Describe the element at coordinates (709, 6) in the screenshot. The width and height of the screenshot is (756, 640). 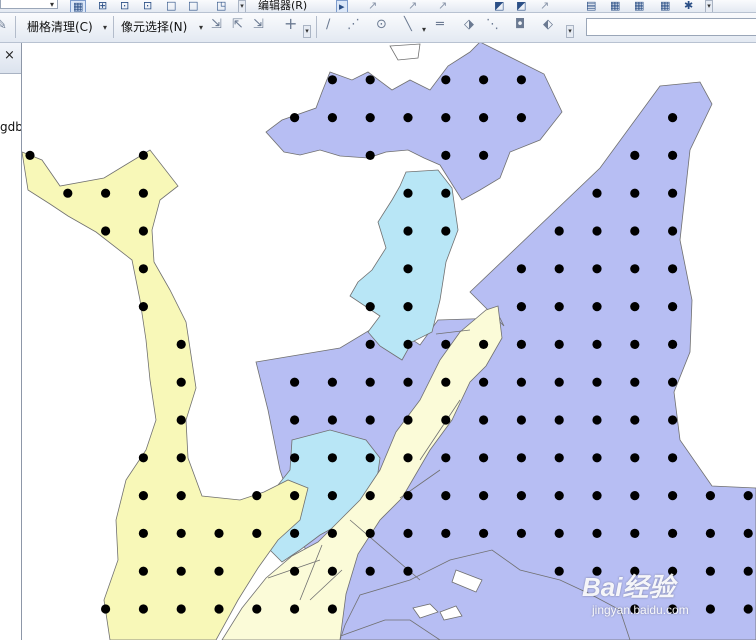
I see `editor-toolbar-overflow-chevron: ▾` at that location.